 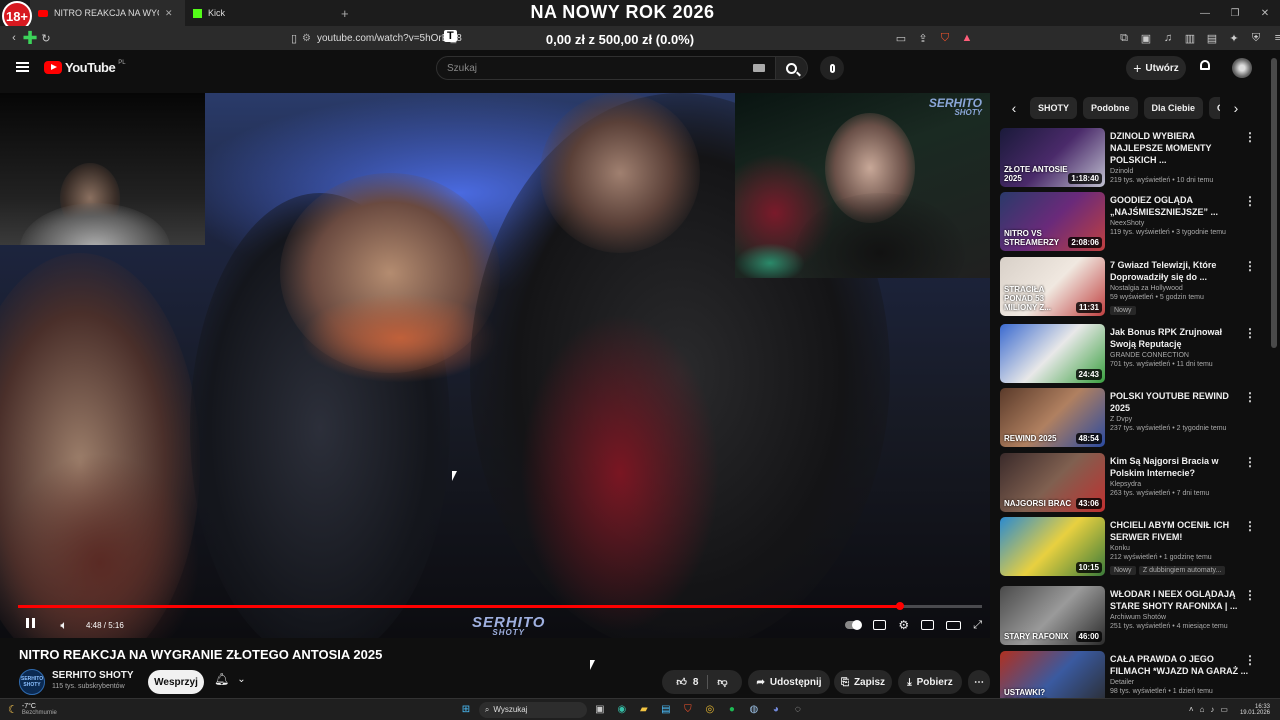 I want to click on steam-icon: ◍, so click(x=754, y=710).